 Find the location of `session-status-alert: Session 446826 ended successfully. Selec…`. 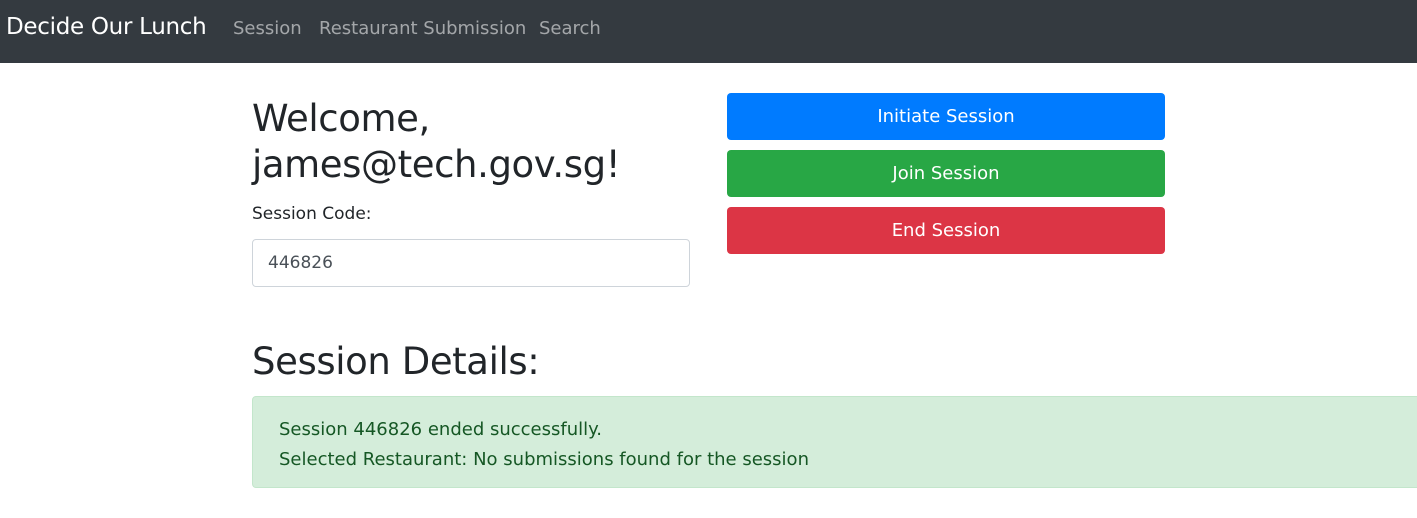

session-status-alert: Session 446826 ended successfully. Selec… is located at coordinates (834, 442).